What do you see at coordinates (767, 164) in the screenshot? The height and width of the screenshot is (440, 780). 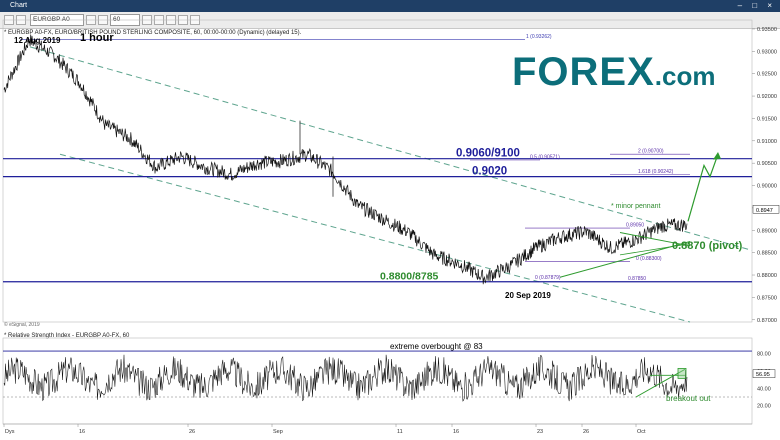 I see `y-tick-label: 0.90500` at bounding box center [767, 164].